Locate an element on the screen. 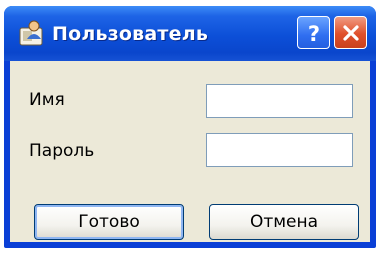 The height and width of the screenshot is (257, 386). ok-button: Готово is located at coordinates (109, 222).